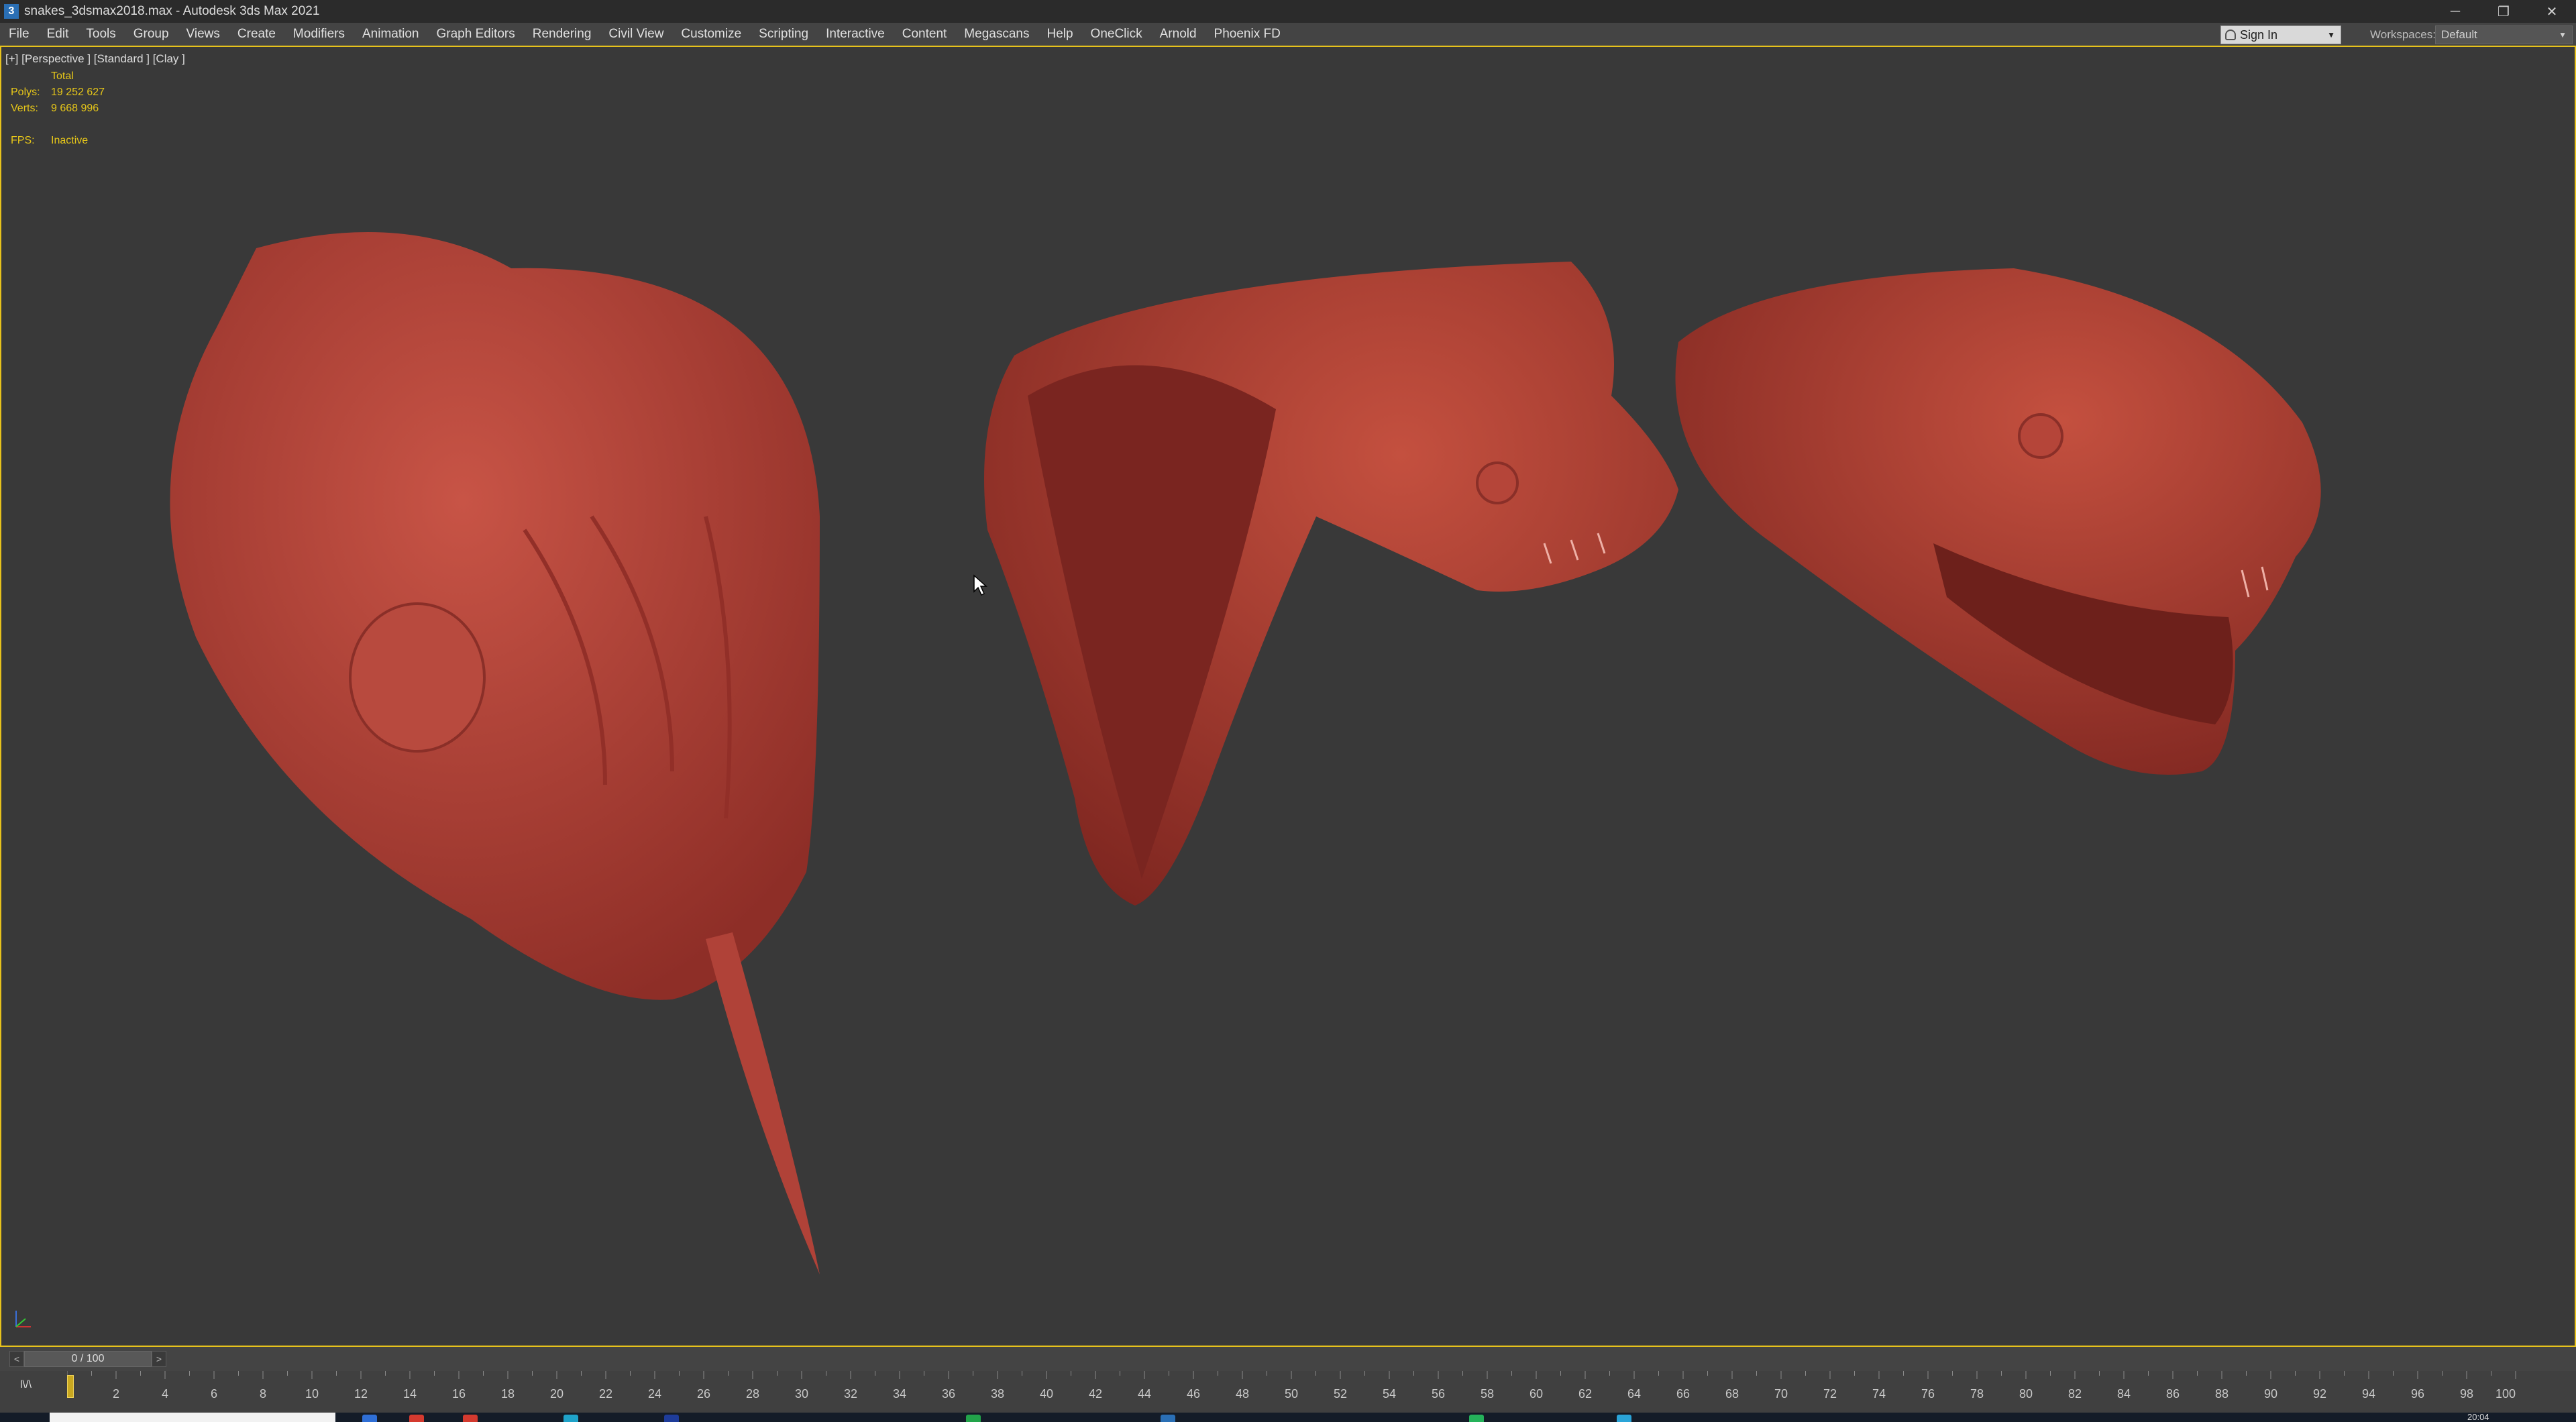 The width and height of the screenshot is (2576, 1422). What do you see at coordinates (1928, 1394) in the screenshot?
I see `timeline-tick-label: 76` at bounding box center [1928, 1394].